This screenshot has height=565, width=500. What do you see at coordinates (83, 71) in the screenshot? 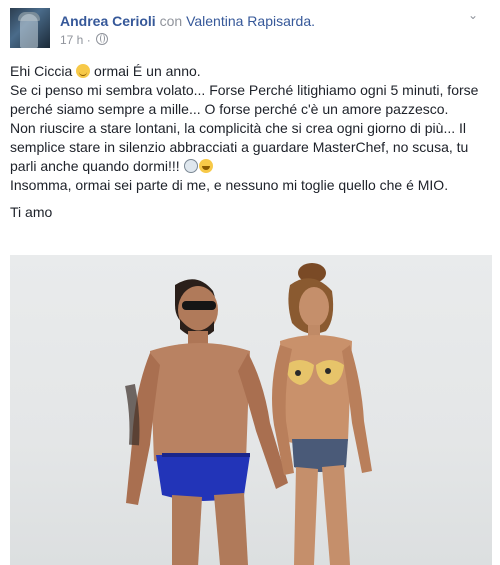
I see `blush-emoji-icon` at bounding box center [83, 71].